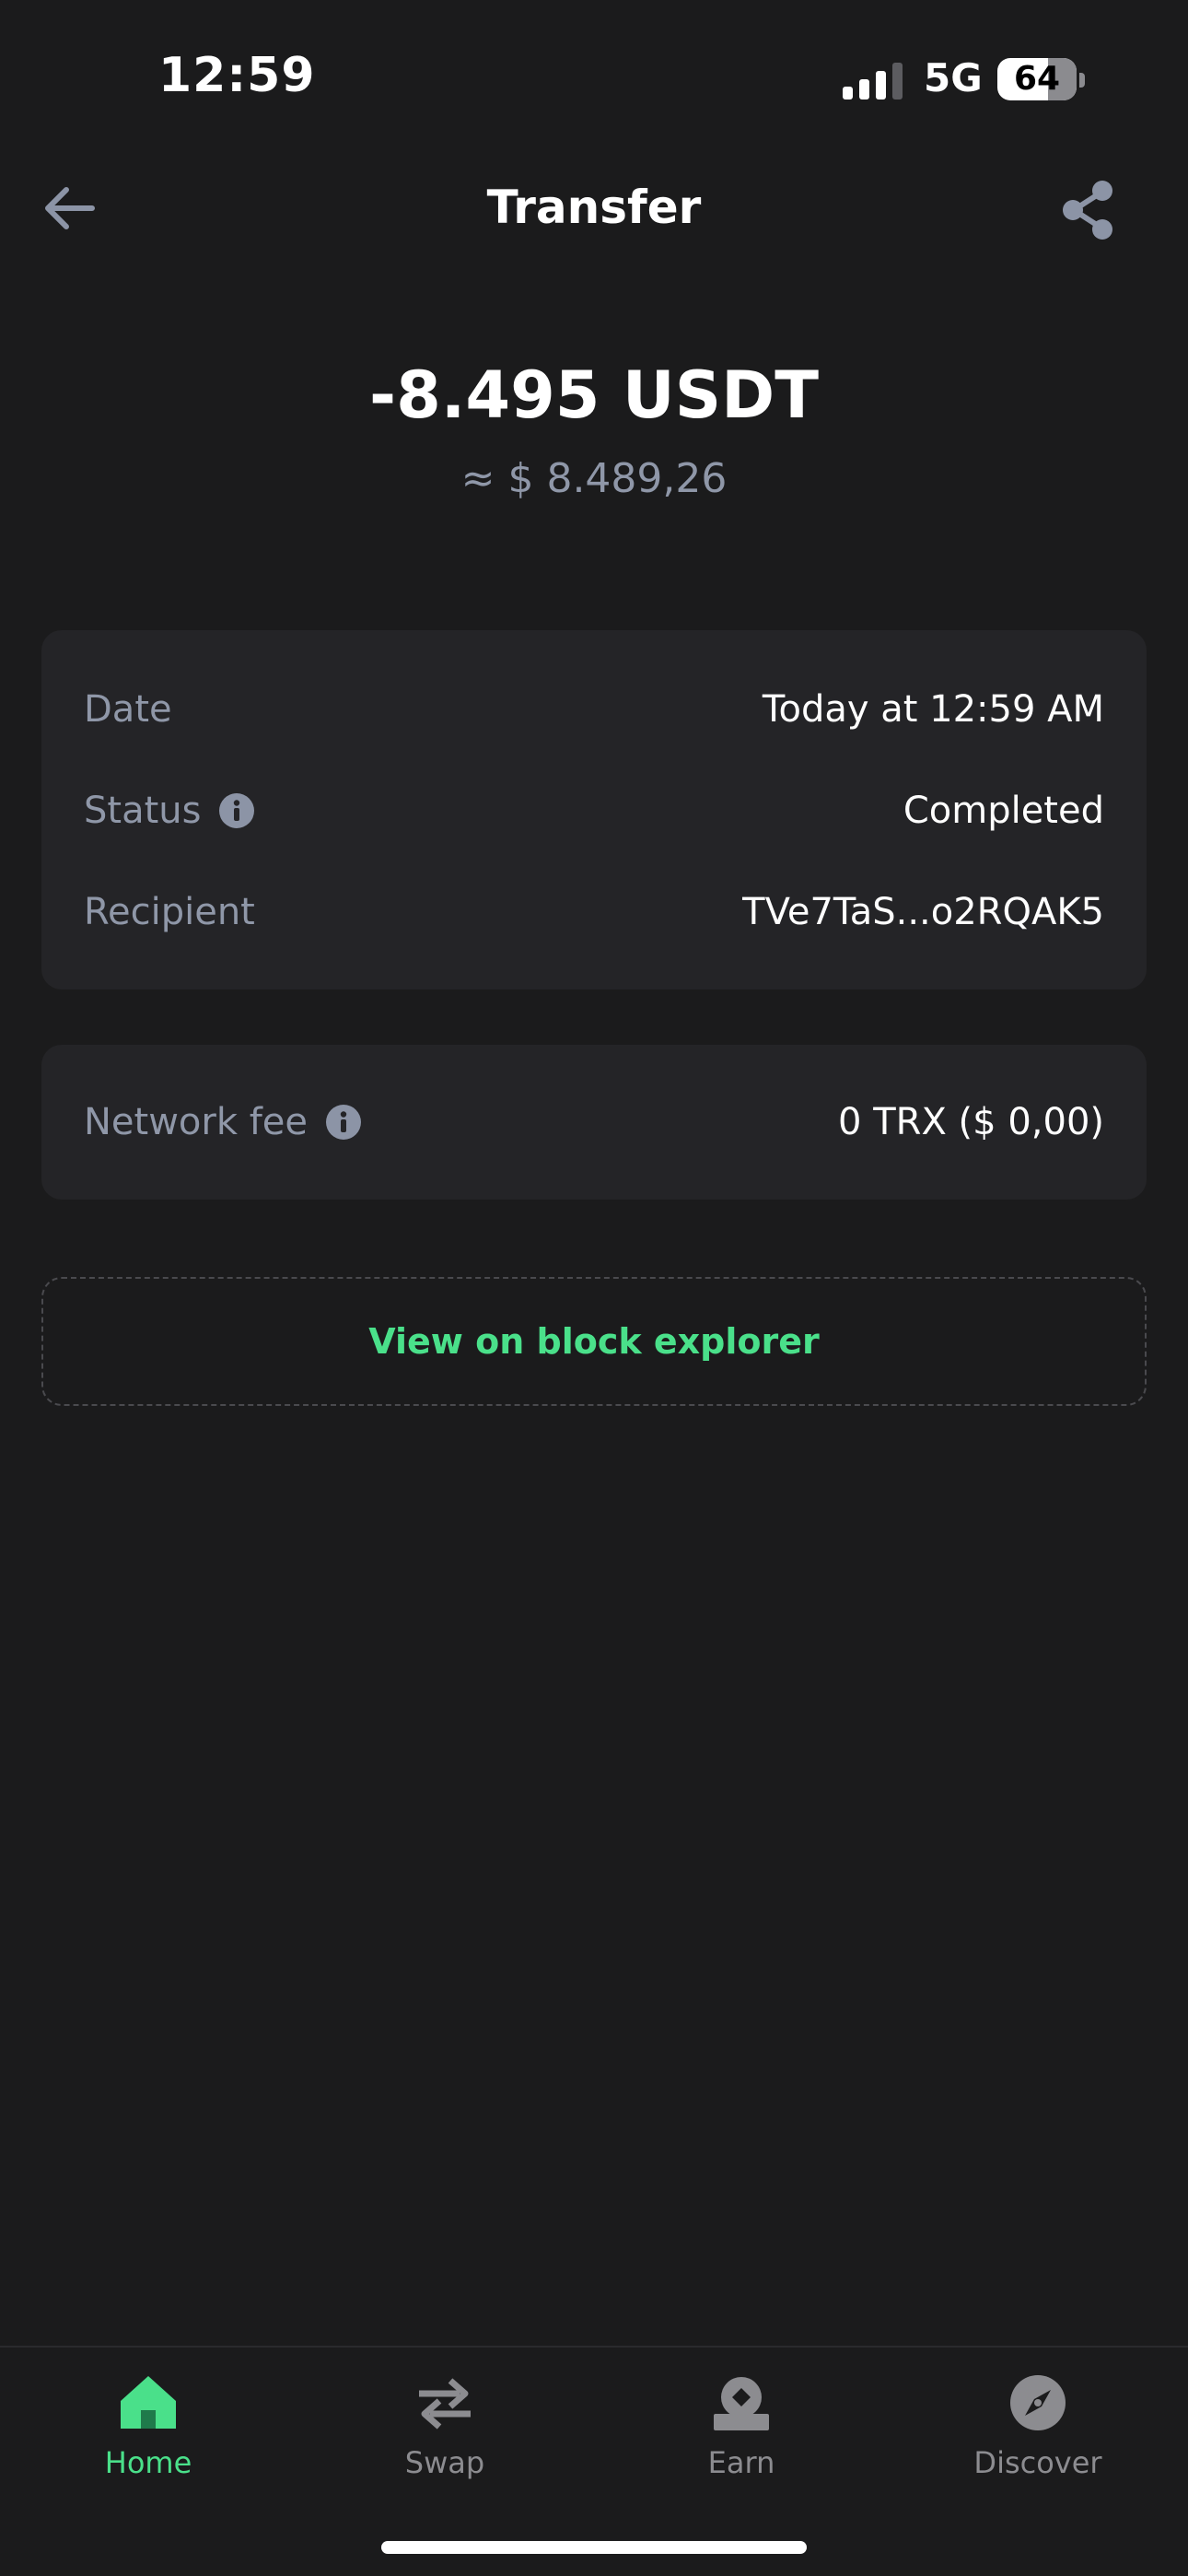 The image size is (1188, 2576). I want to click on share-icon, so click(1088, 210).